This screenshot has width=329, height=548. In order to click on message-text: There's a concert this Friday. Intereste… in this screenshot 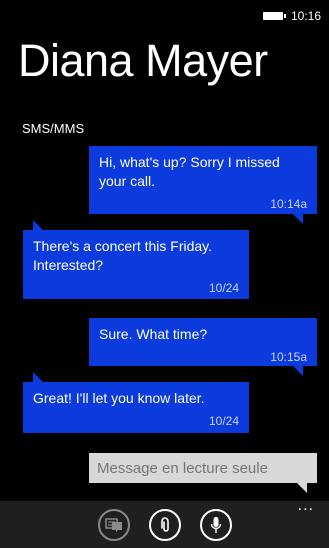, I will do `click(123, 255)`.